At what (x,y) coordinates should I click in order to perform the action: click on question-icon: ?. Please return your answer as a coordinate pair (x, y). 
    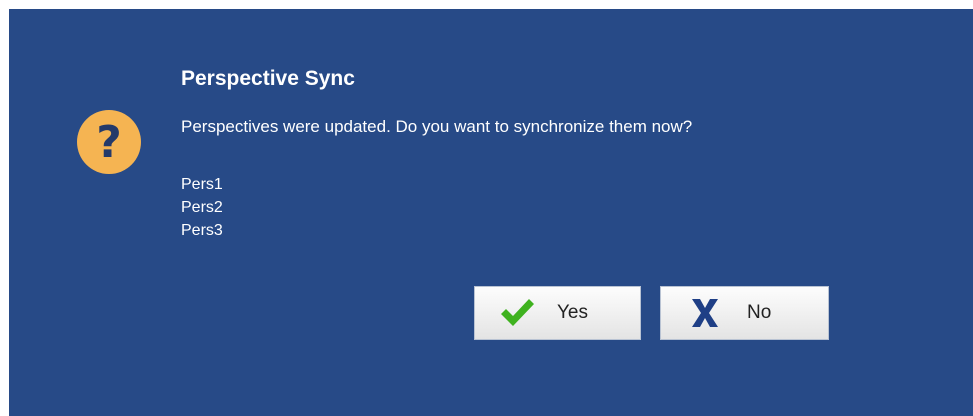
    Looking at the image, I should click on (109, 142).